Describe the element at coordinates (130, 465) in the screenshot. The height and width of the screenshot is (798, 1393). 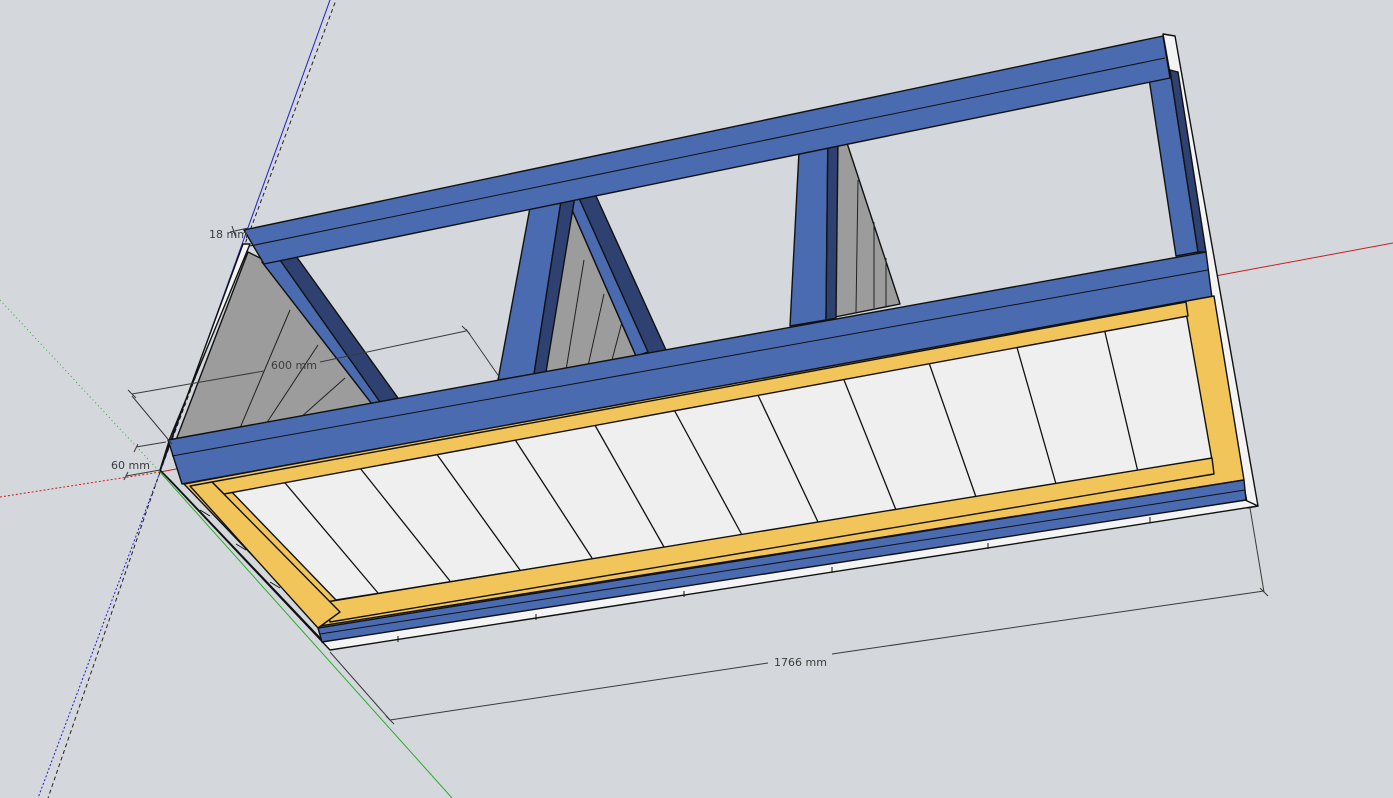
I see `dimension-label-rail-height: 60 mm` at that location.